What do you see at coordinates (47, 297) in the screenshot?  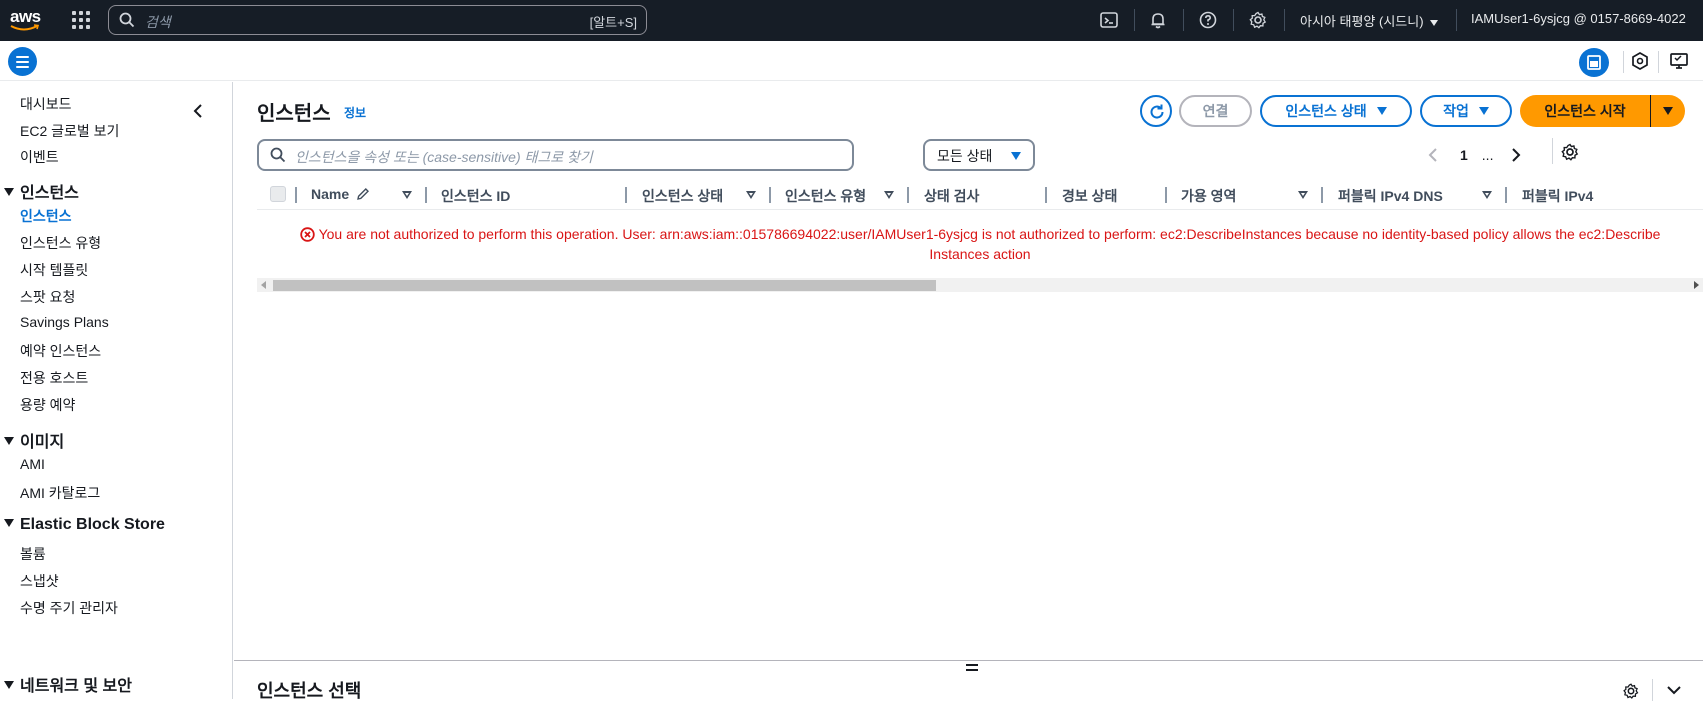 I see `sidebar-item-spot-requests: 스팟 요청` at bounding box center [47, 297].